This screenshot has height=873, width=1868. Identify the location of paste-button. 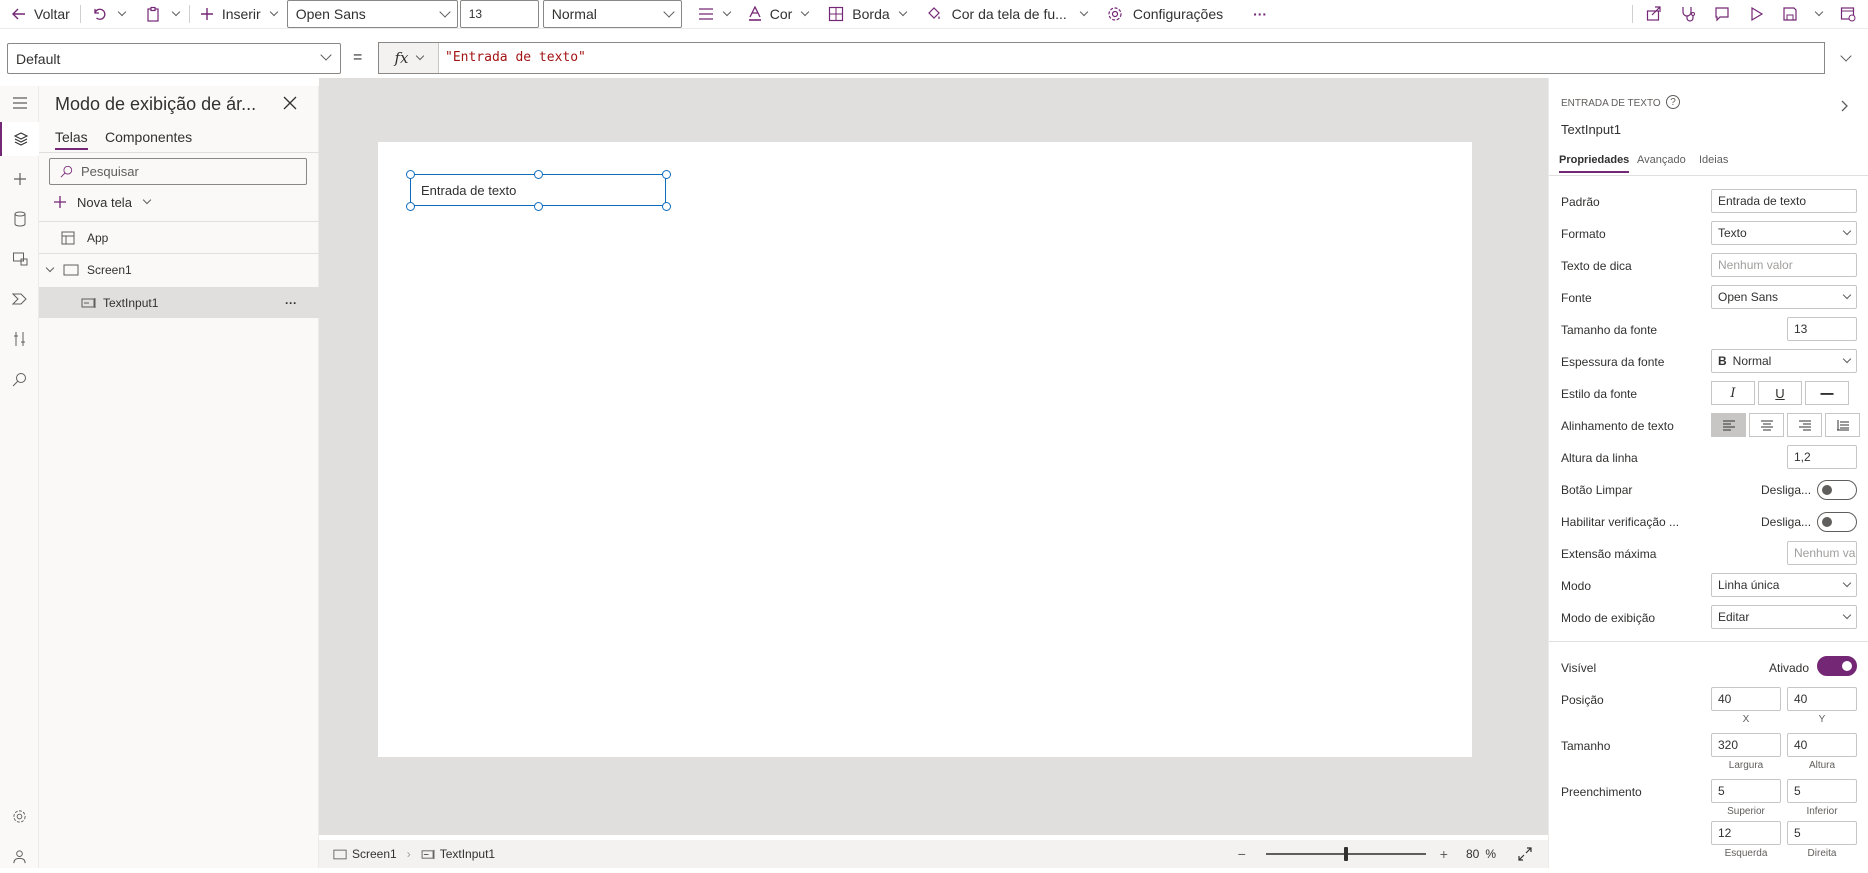
(153, 14).